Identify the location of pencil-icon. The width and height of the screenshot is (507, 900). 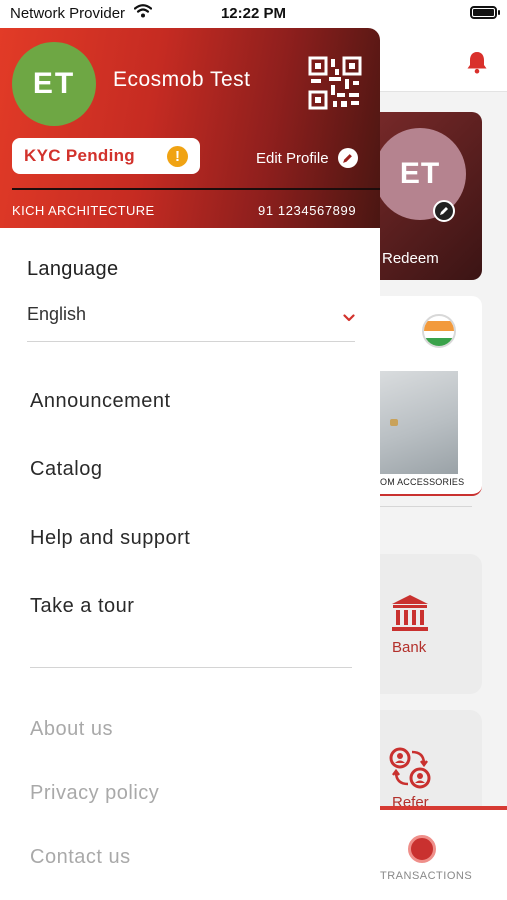
(347, 158).